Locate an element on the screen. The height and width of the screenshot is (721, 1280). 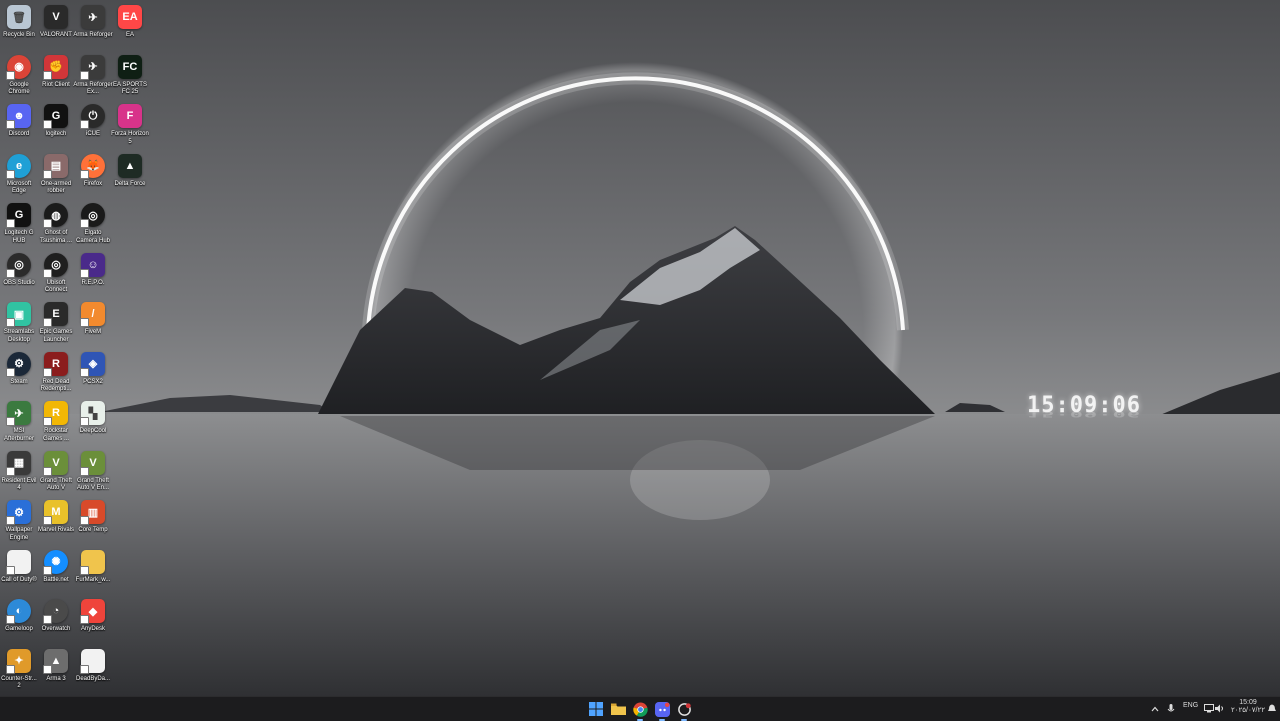
riot-taskbar-button is located at coordinates (684, 711).